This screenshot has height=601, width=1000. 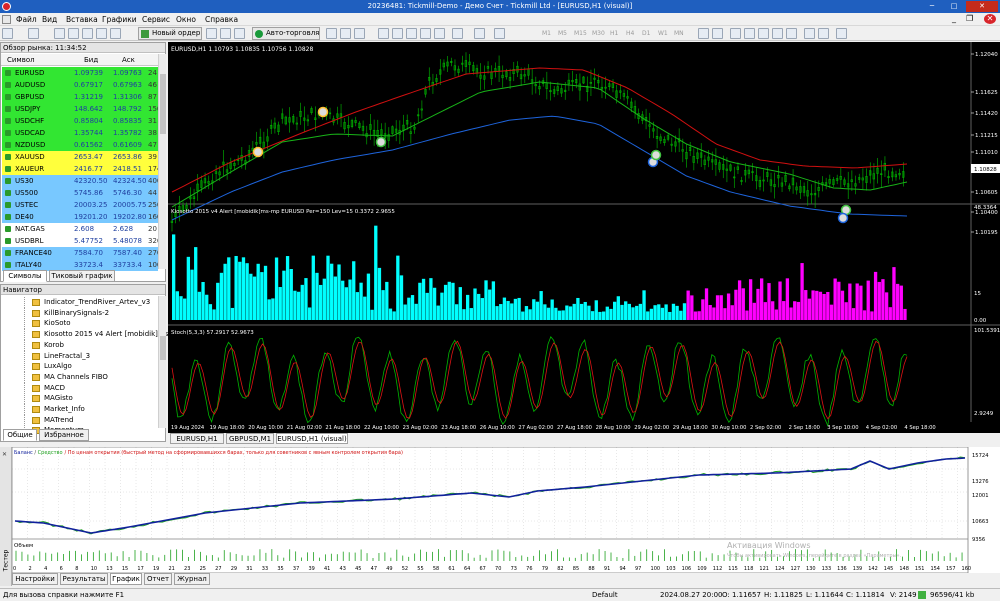 What do you see at coordinates (954, 6) in the screenshot?
I see `maximize-button: □` at bounding box center [954, 6].